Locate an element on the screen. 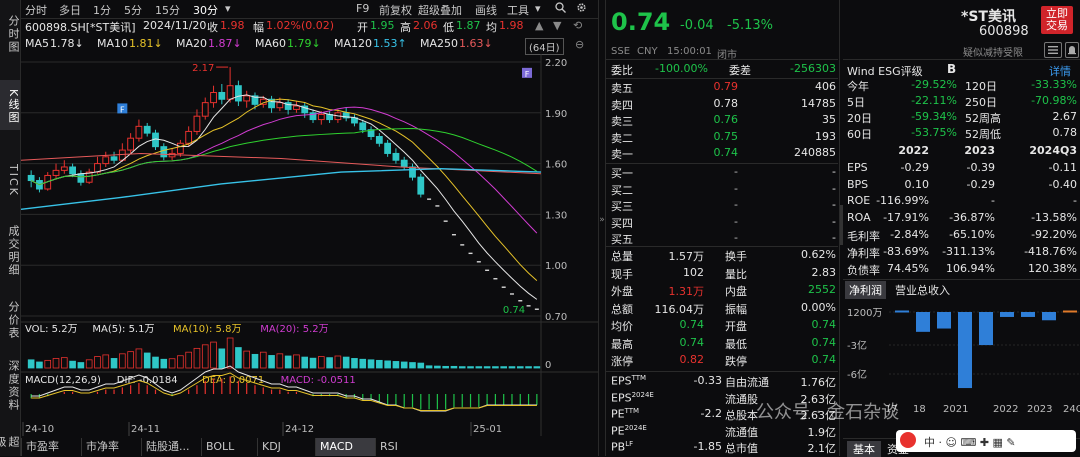 The width and height of the screenshot is (1080, 457). left-tab-0: 分时图 is located at coordinates (10, 32).